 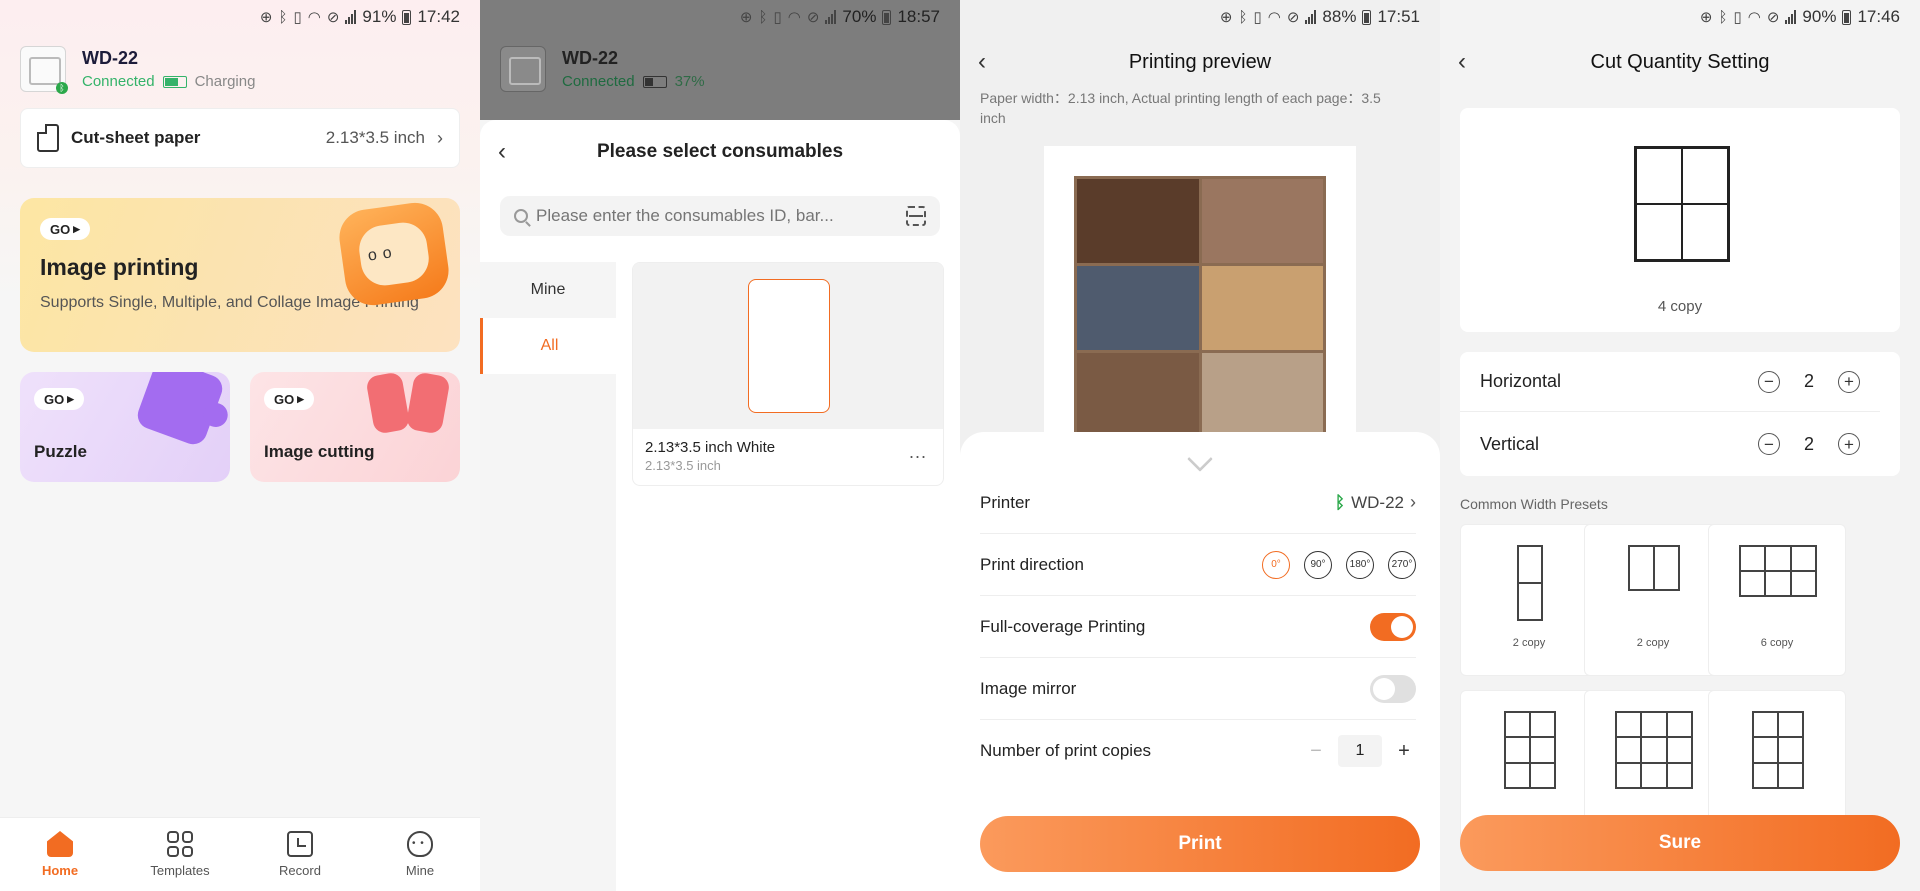 I want to click on puzzle-icon, so click(x=180, y=410).